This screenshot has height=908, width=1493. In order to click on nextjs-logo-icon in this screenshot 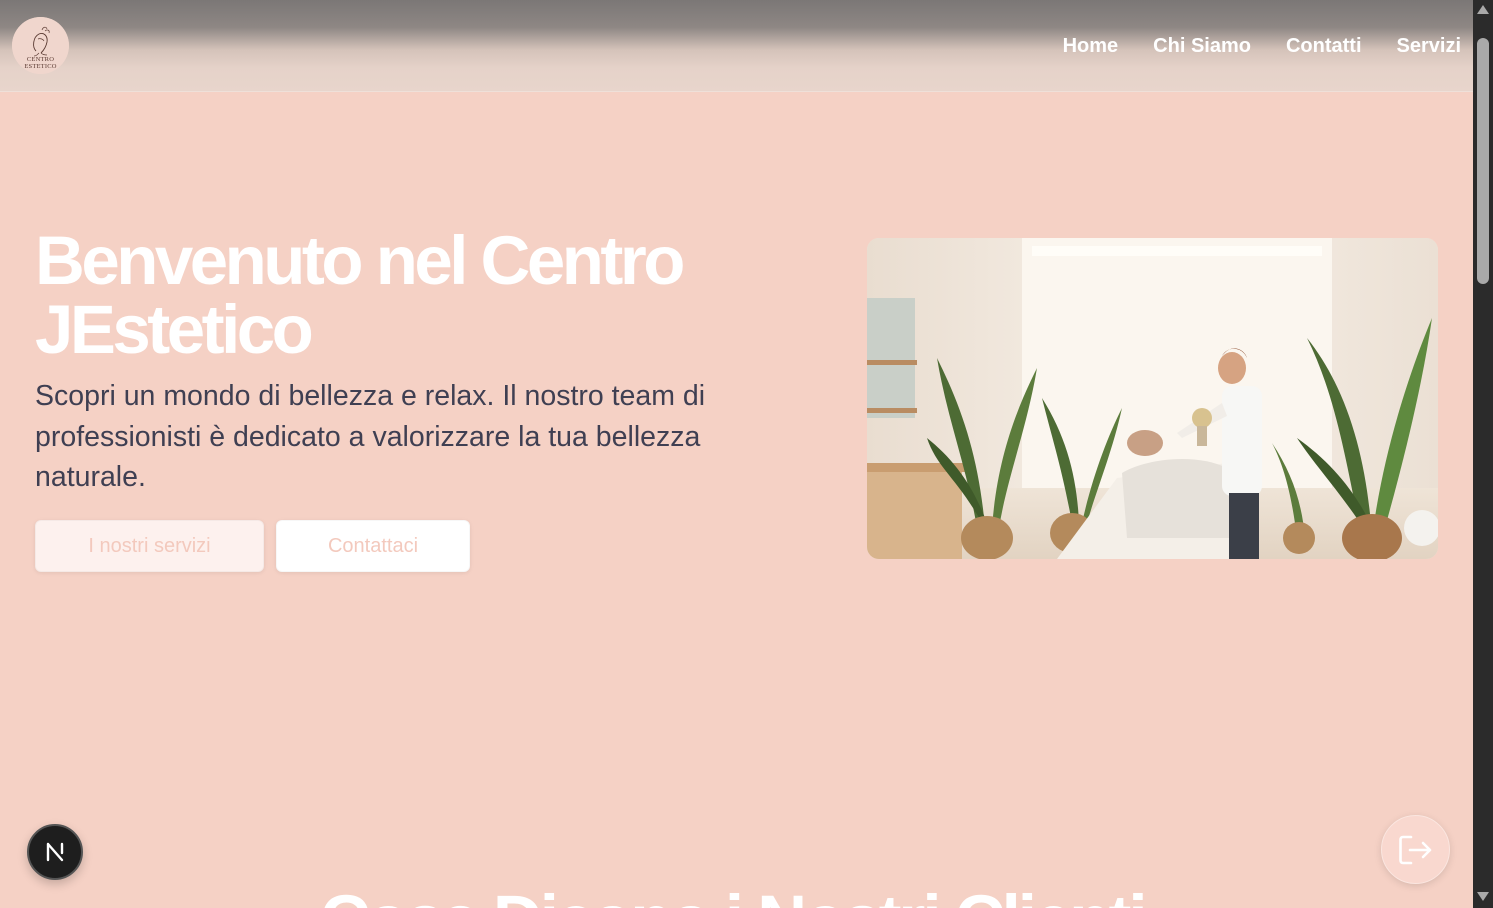, I will do `click(55, 852)`.